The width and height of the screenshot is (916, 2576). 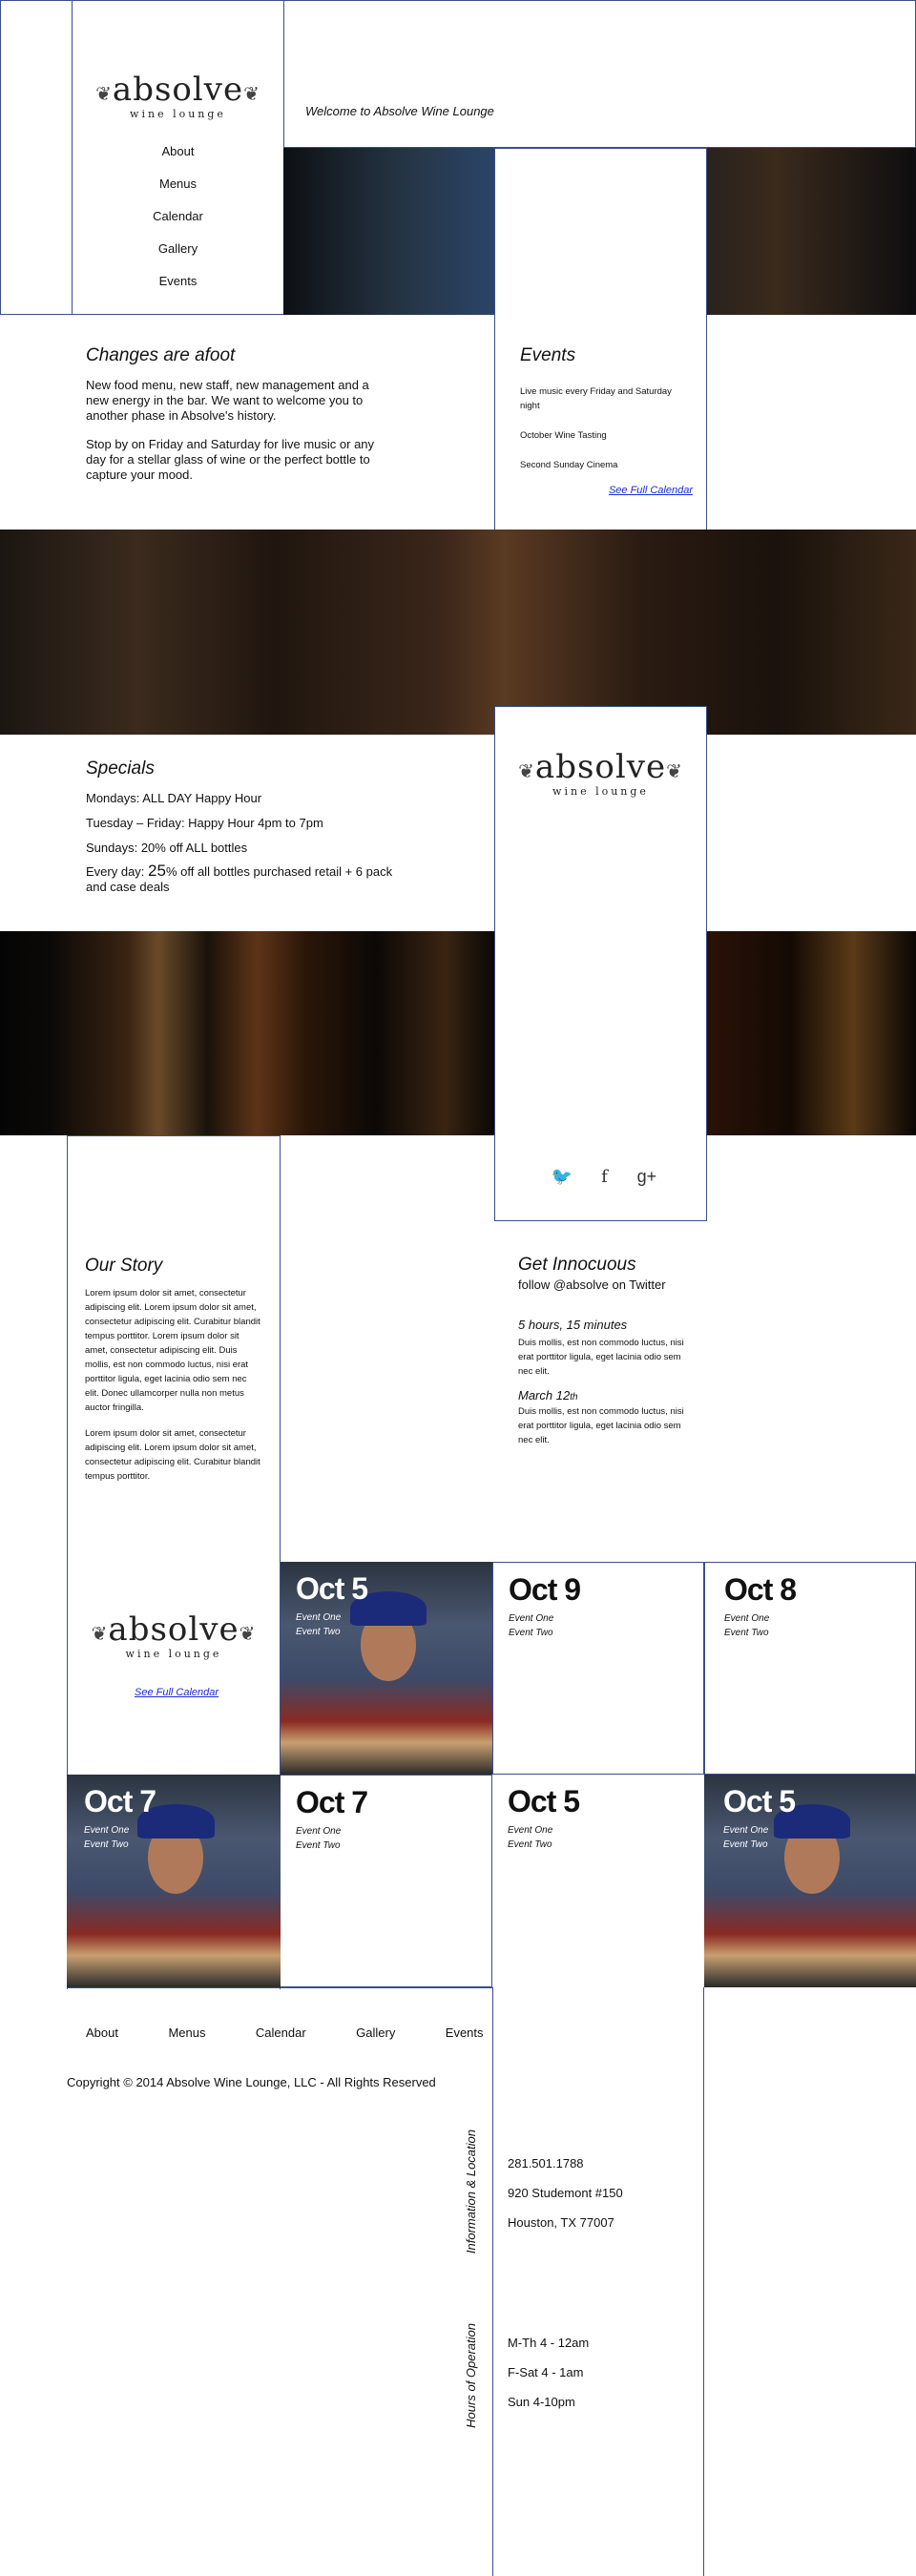 What do you see at coordinates (563, 435) in the screenshot?
I see `events-item: October Wine Tasting` at bounding box center [563, 435].